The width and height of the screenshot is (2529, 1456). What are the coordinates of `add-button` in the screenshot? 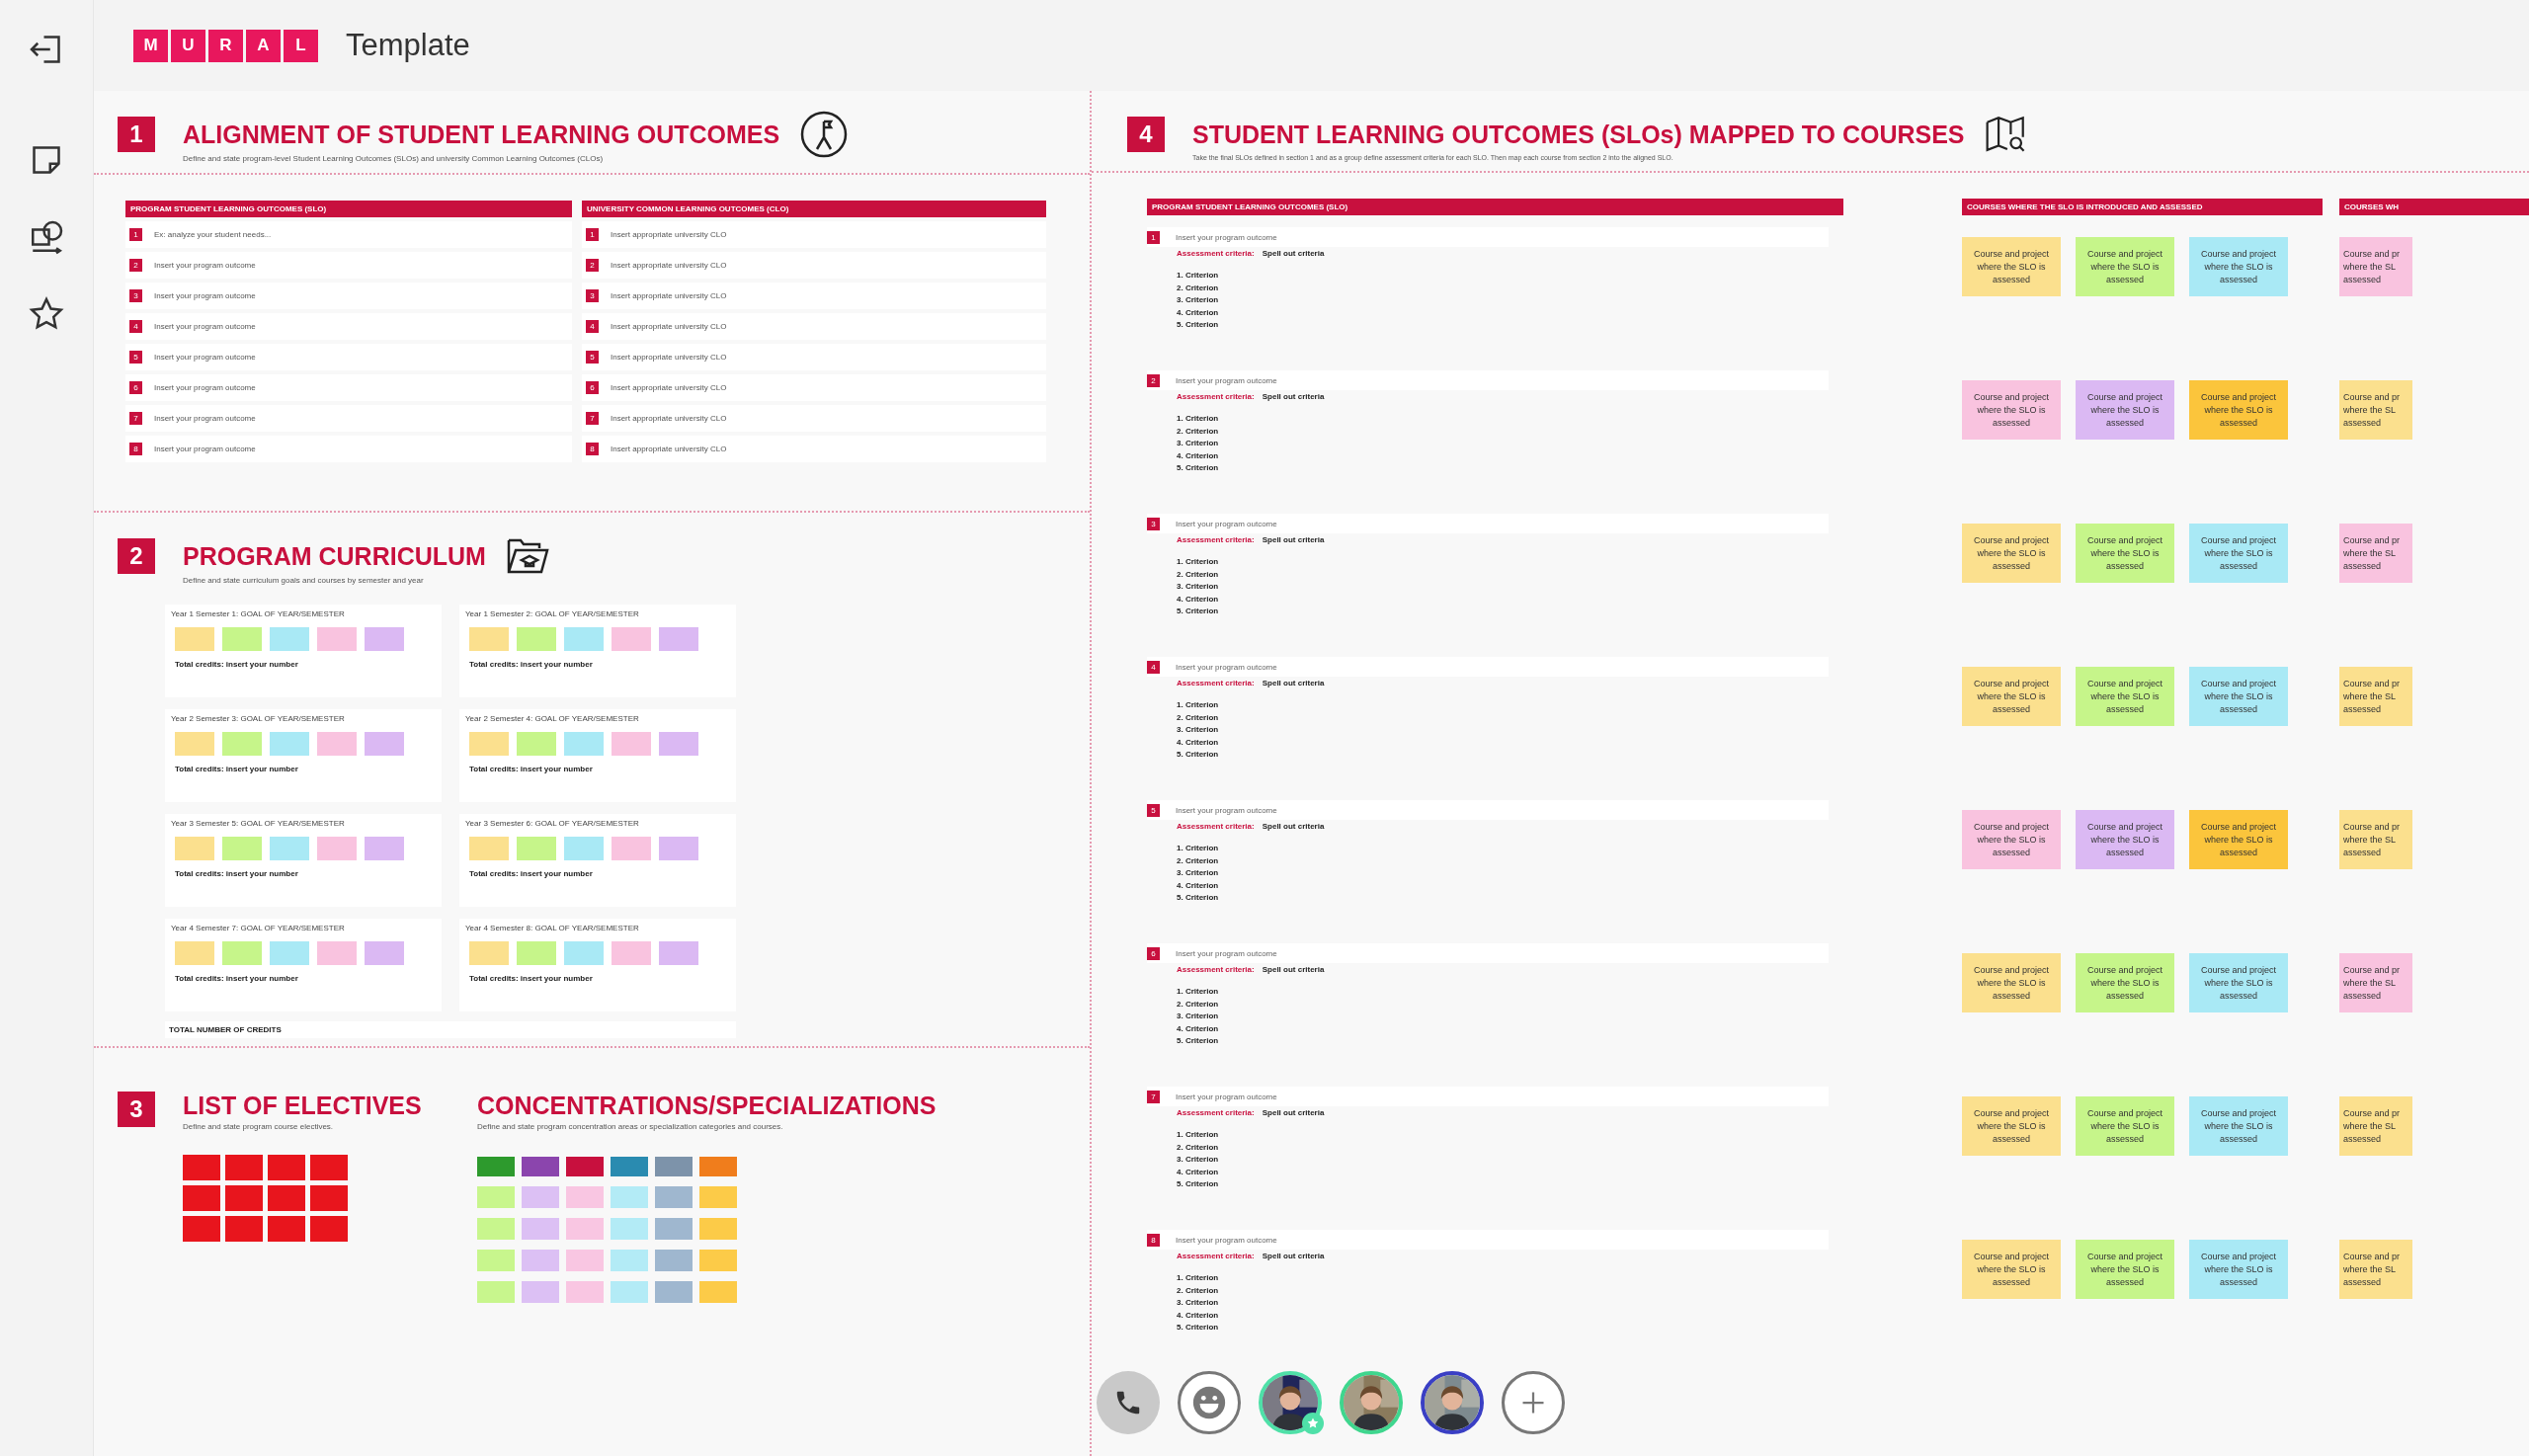 It's located at (1533, 1402).